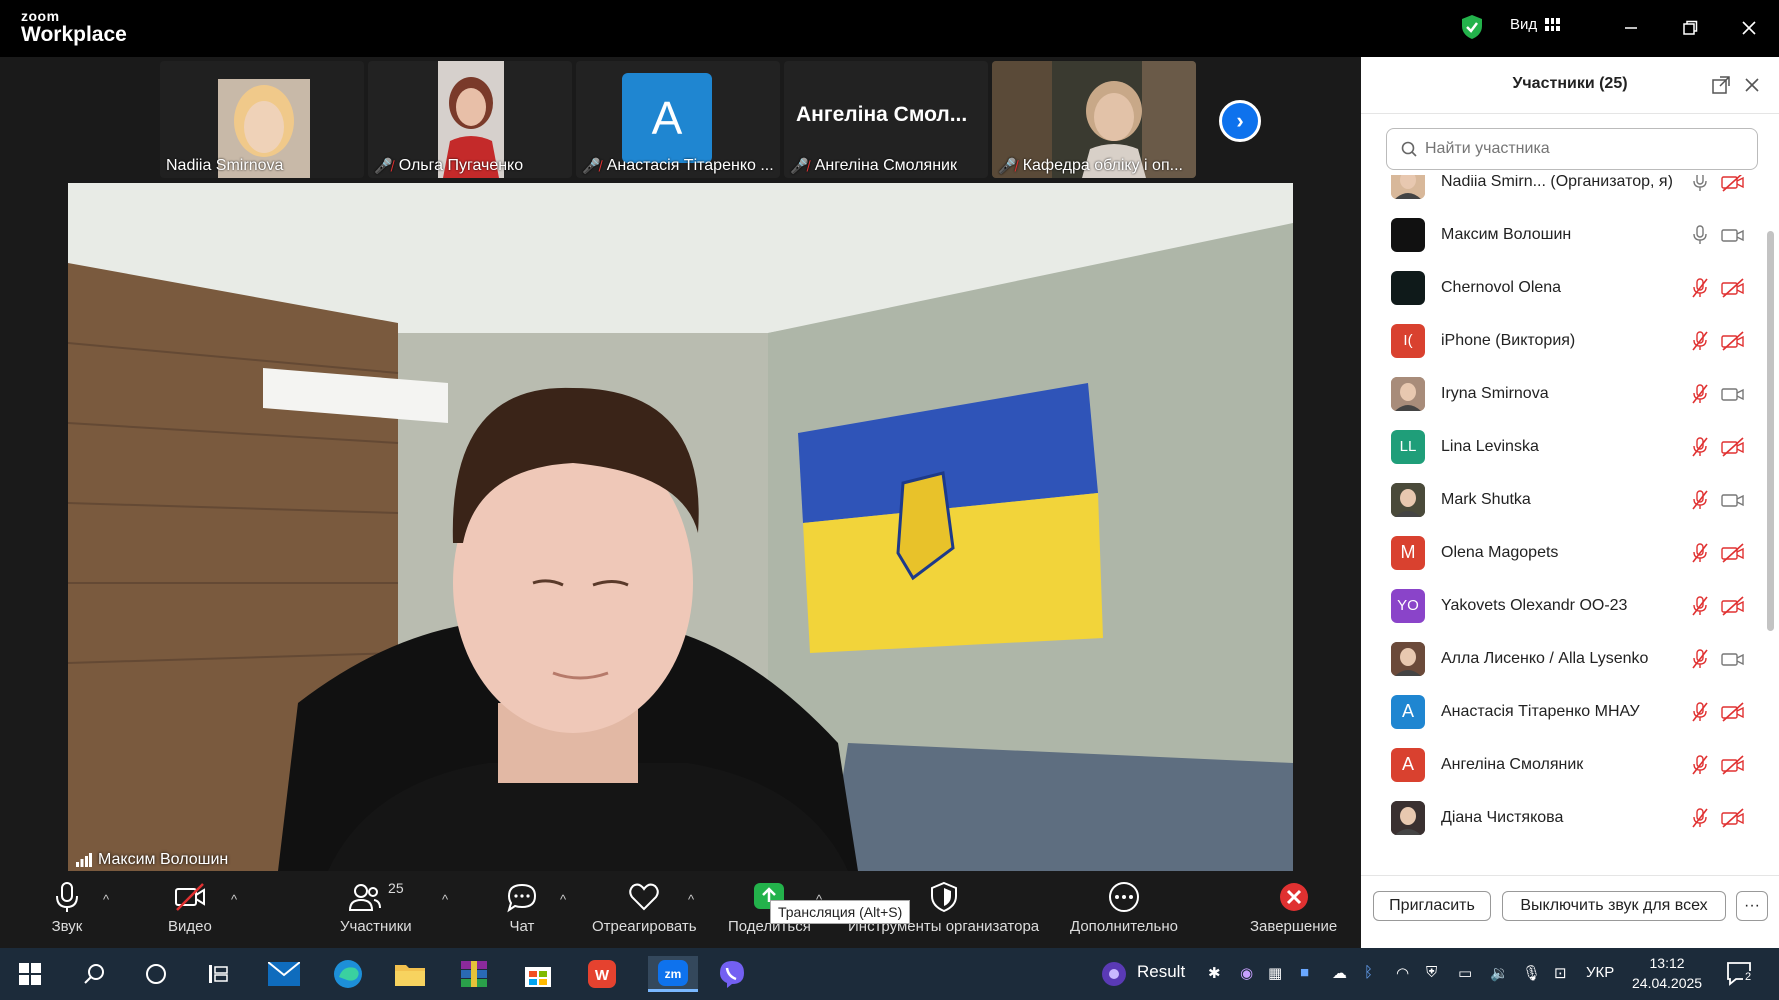 The height and width of the screenshot is (1000, 1779). I want to click on task-view-button, so click(218, 974).